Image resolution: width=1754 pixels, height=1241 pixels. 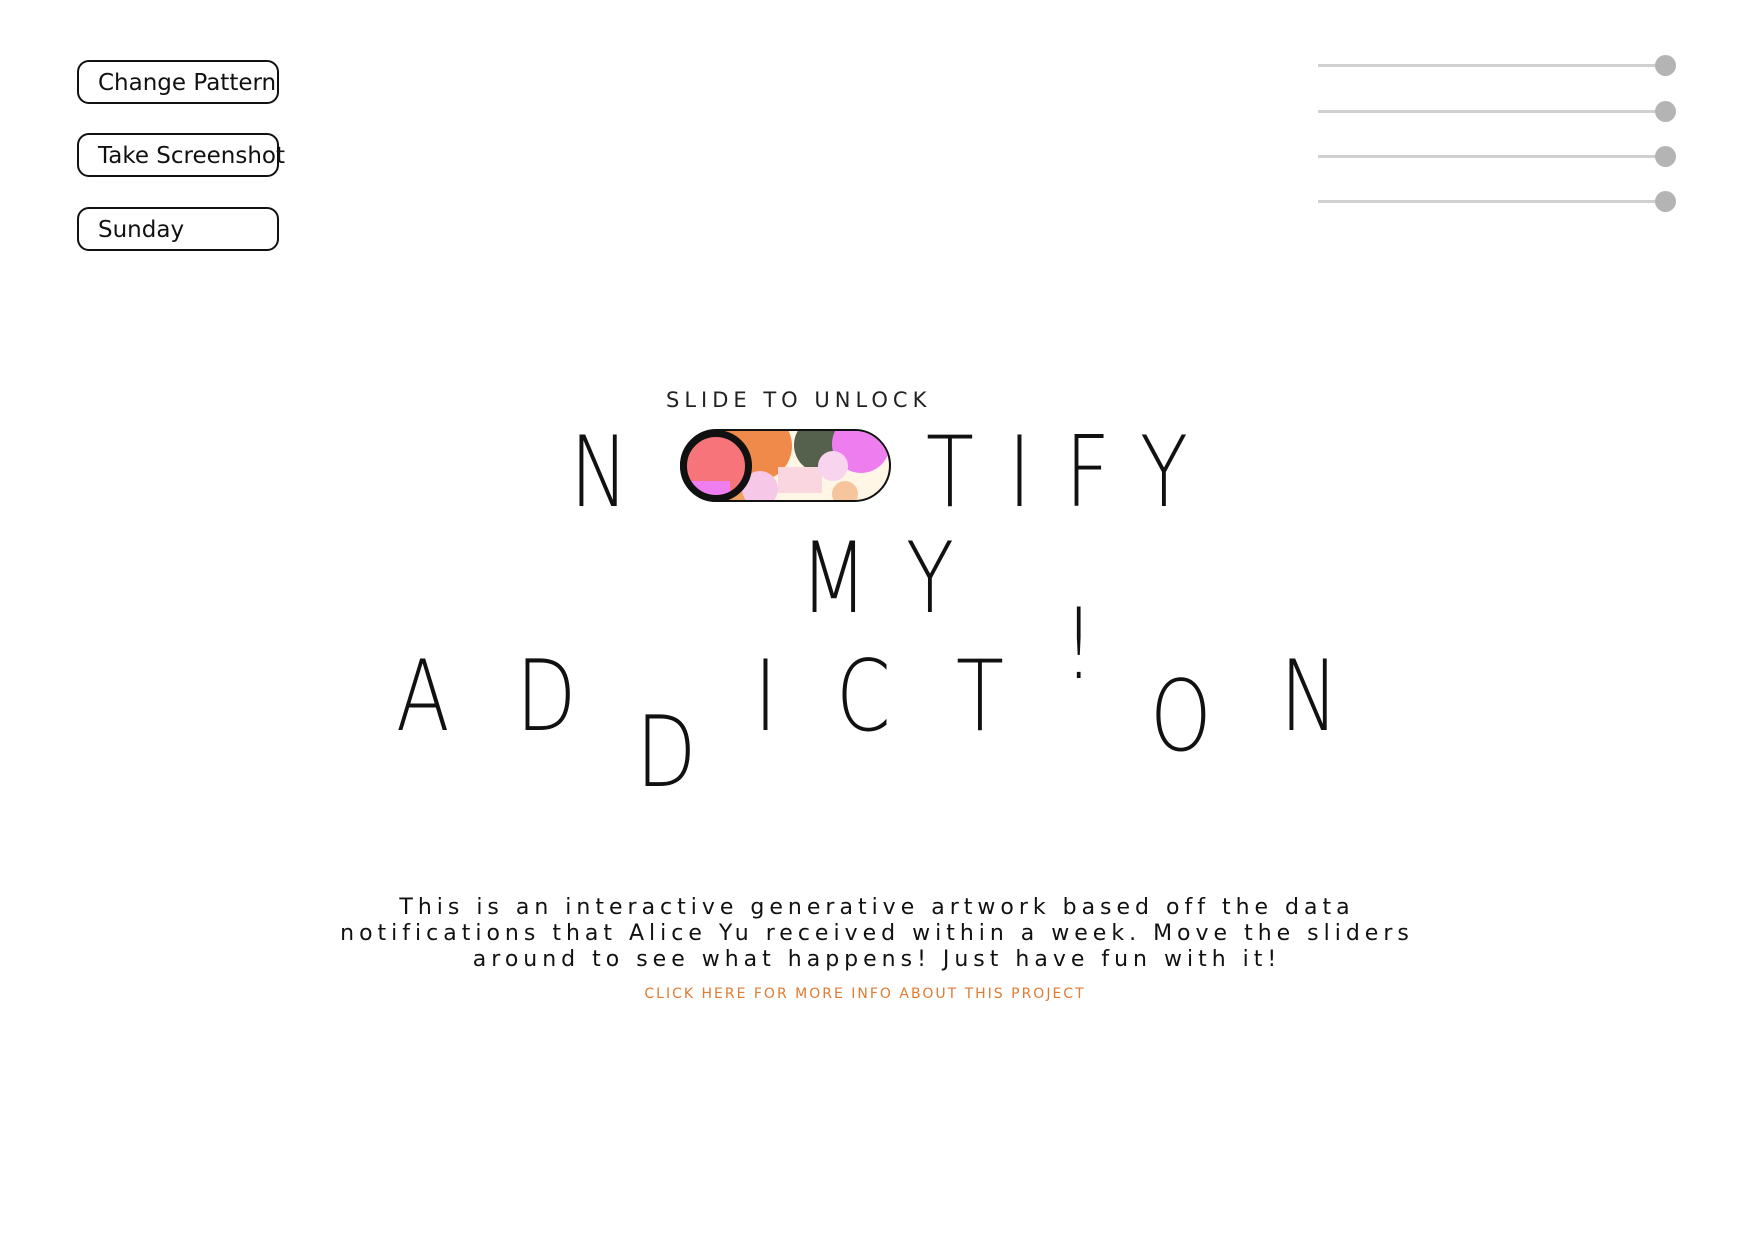 I want to click on title-letter: A, so click(x=423, y=697).